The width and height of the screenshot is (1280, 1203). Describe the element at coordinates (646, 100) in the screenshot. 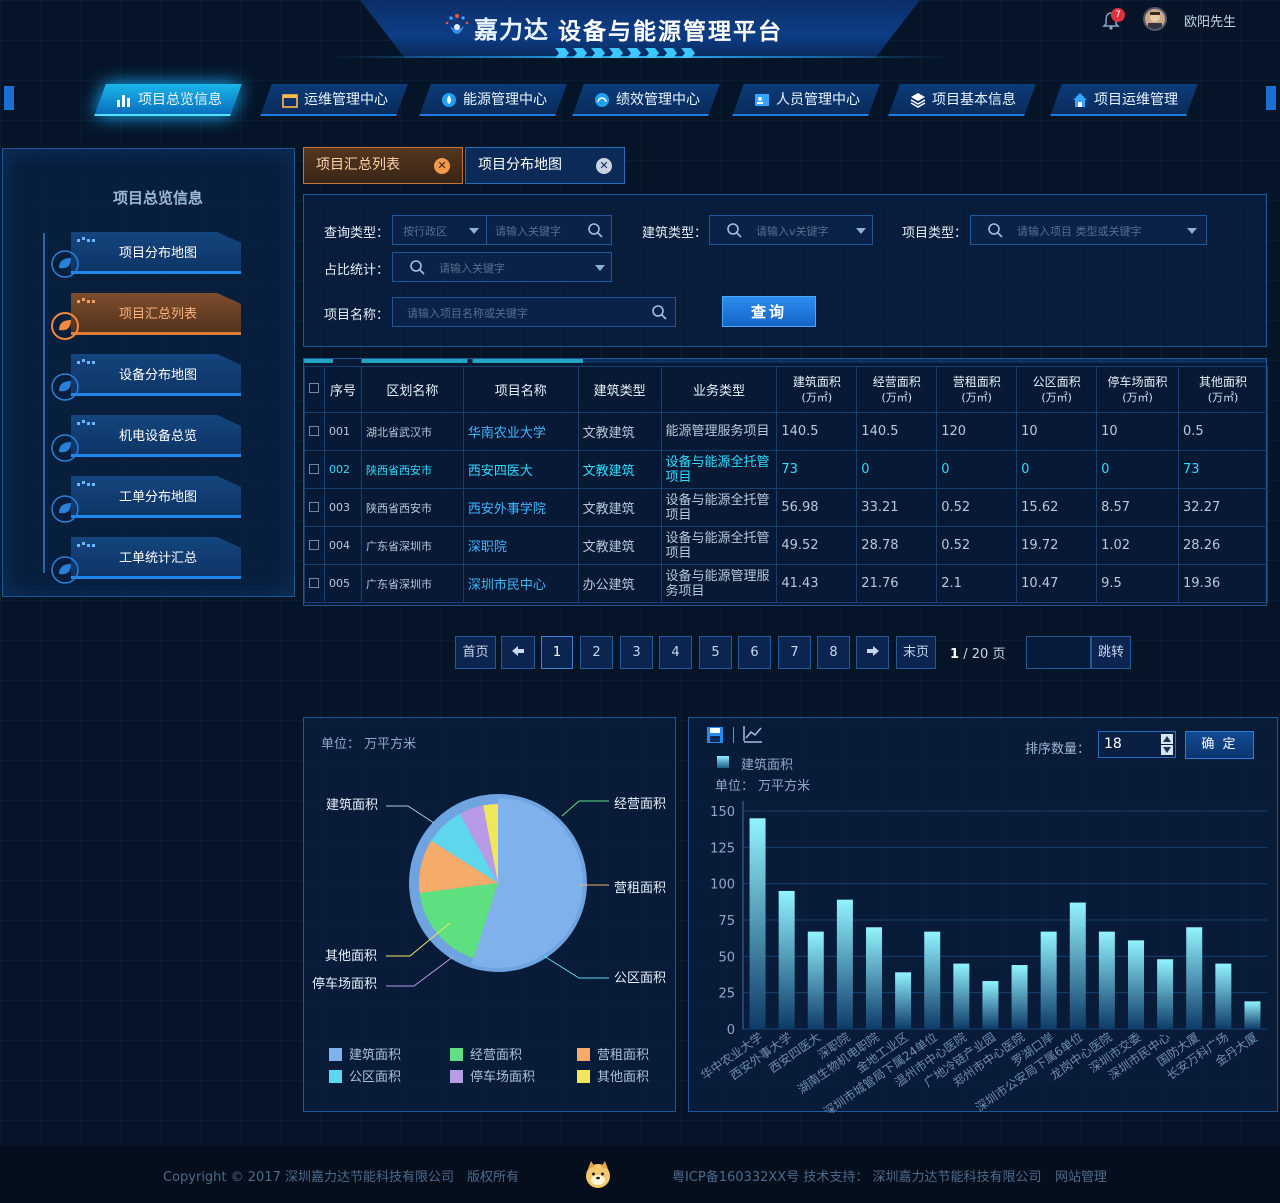

I see `nav-tab-performance: 绩效管理中心` at that location.